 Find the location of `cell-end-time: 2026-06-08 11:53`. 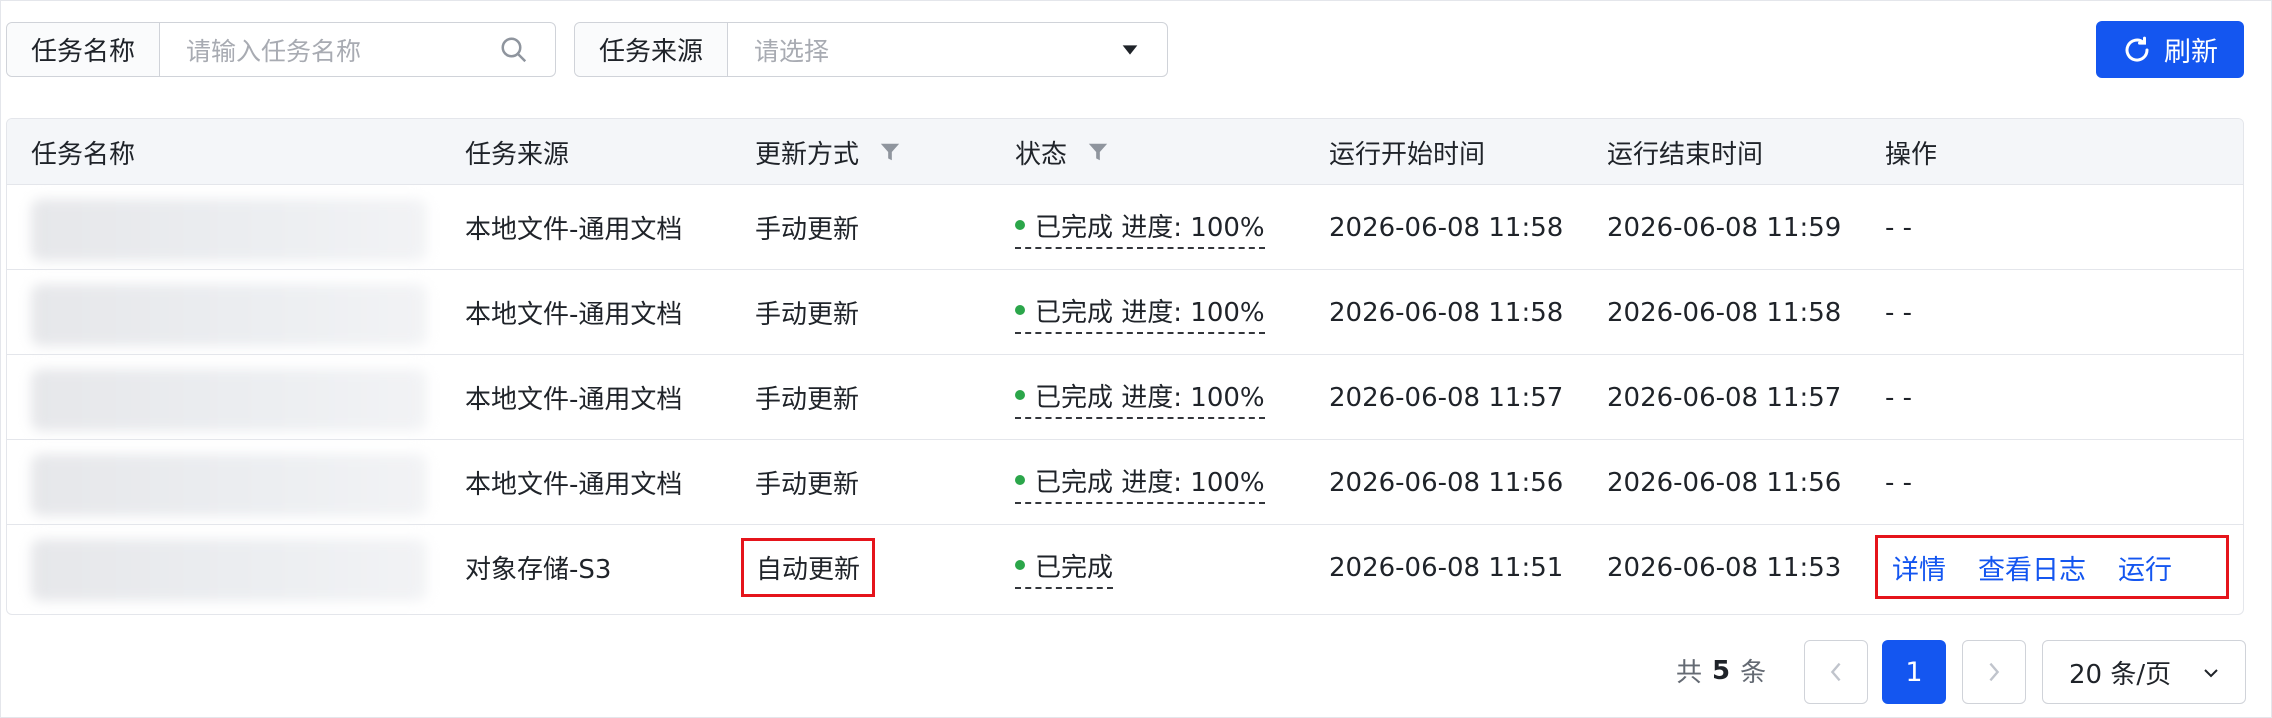

cell-end-time: 2026-06-08 11:53 is located at coordinates (1724, 567).